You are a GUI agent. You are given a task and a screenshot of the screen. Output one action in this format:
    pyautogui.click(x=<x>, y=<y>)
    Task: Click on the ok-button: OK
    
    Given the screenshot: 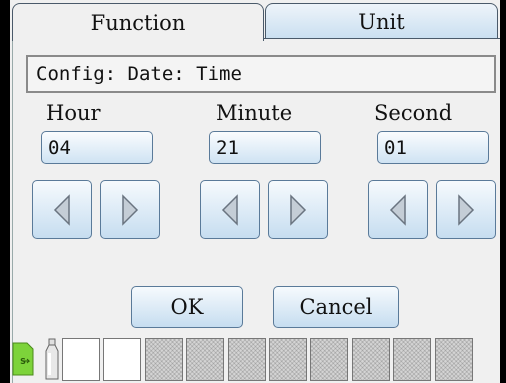 What is the action you would take?
    pyautogui.click(x=187, y=307)
    